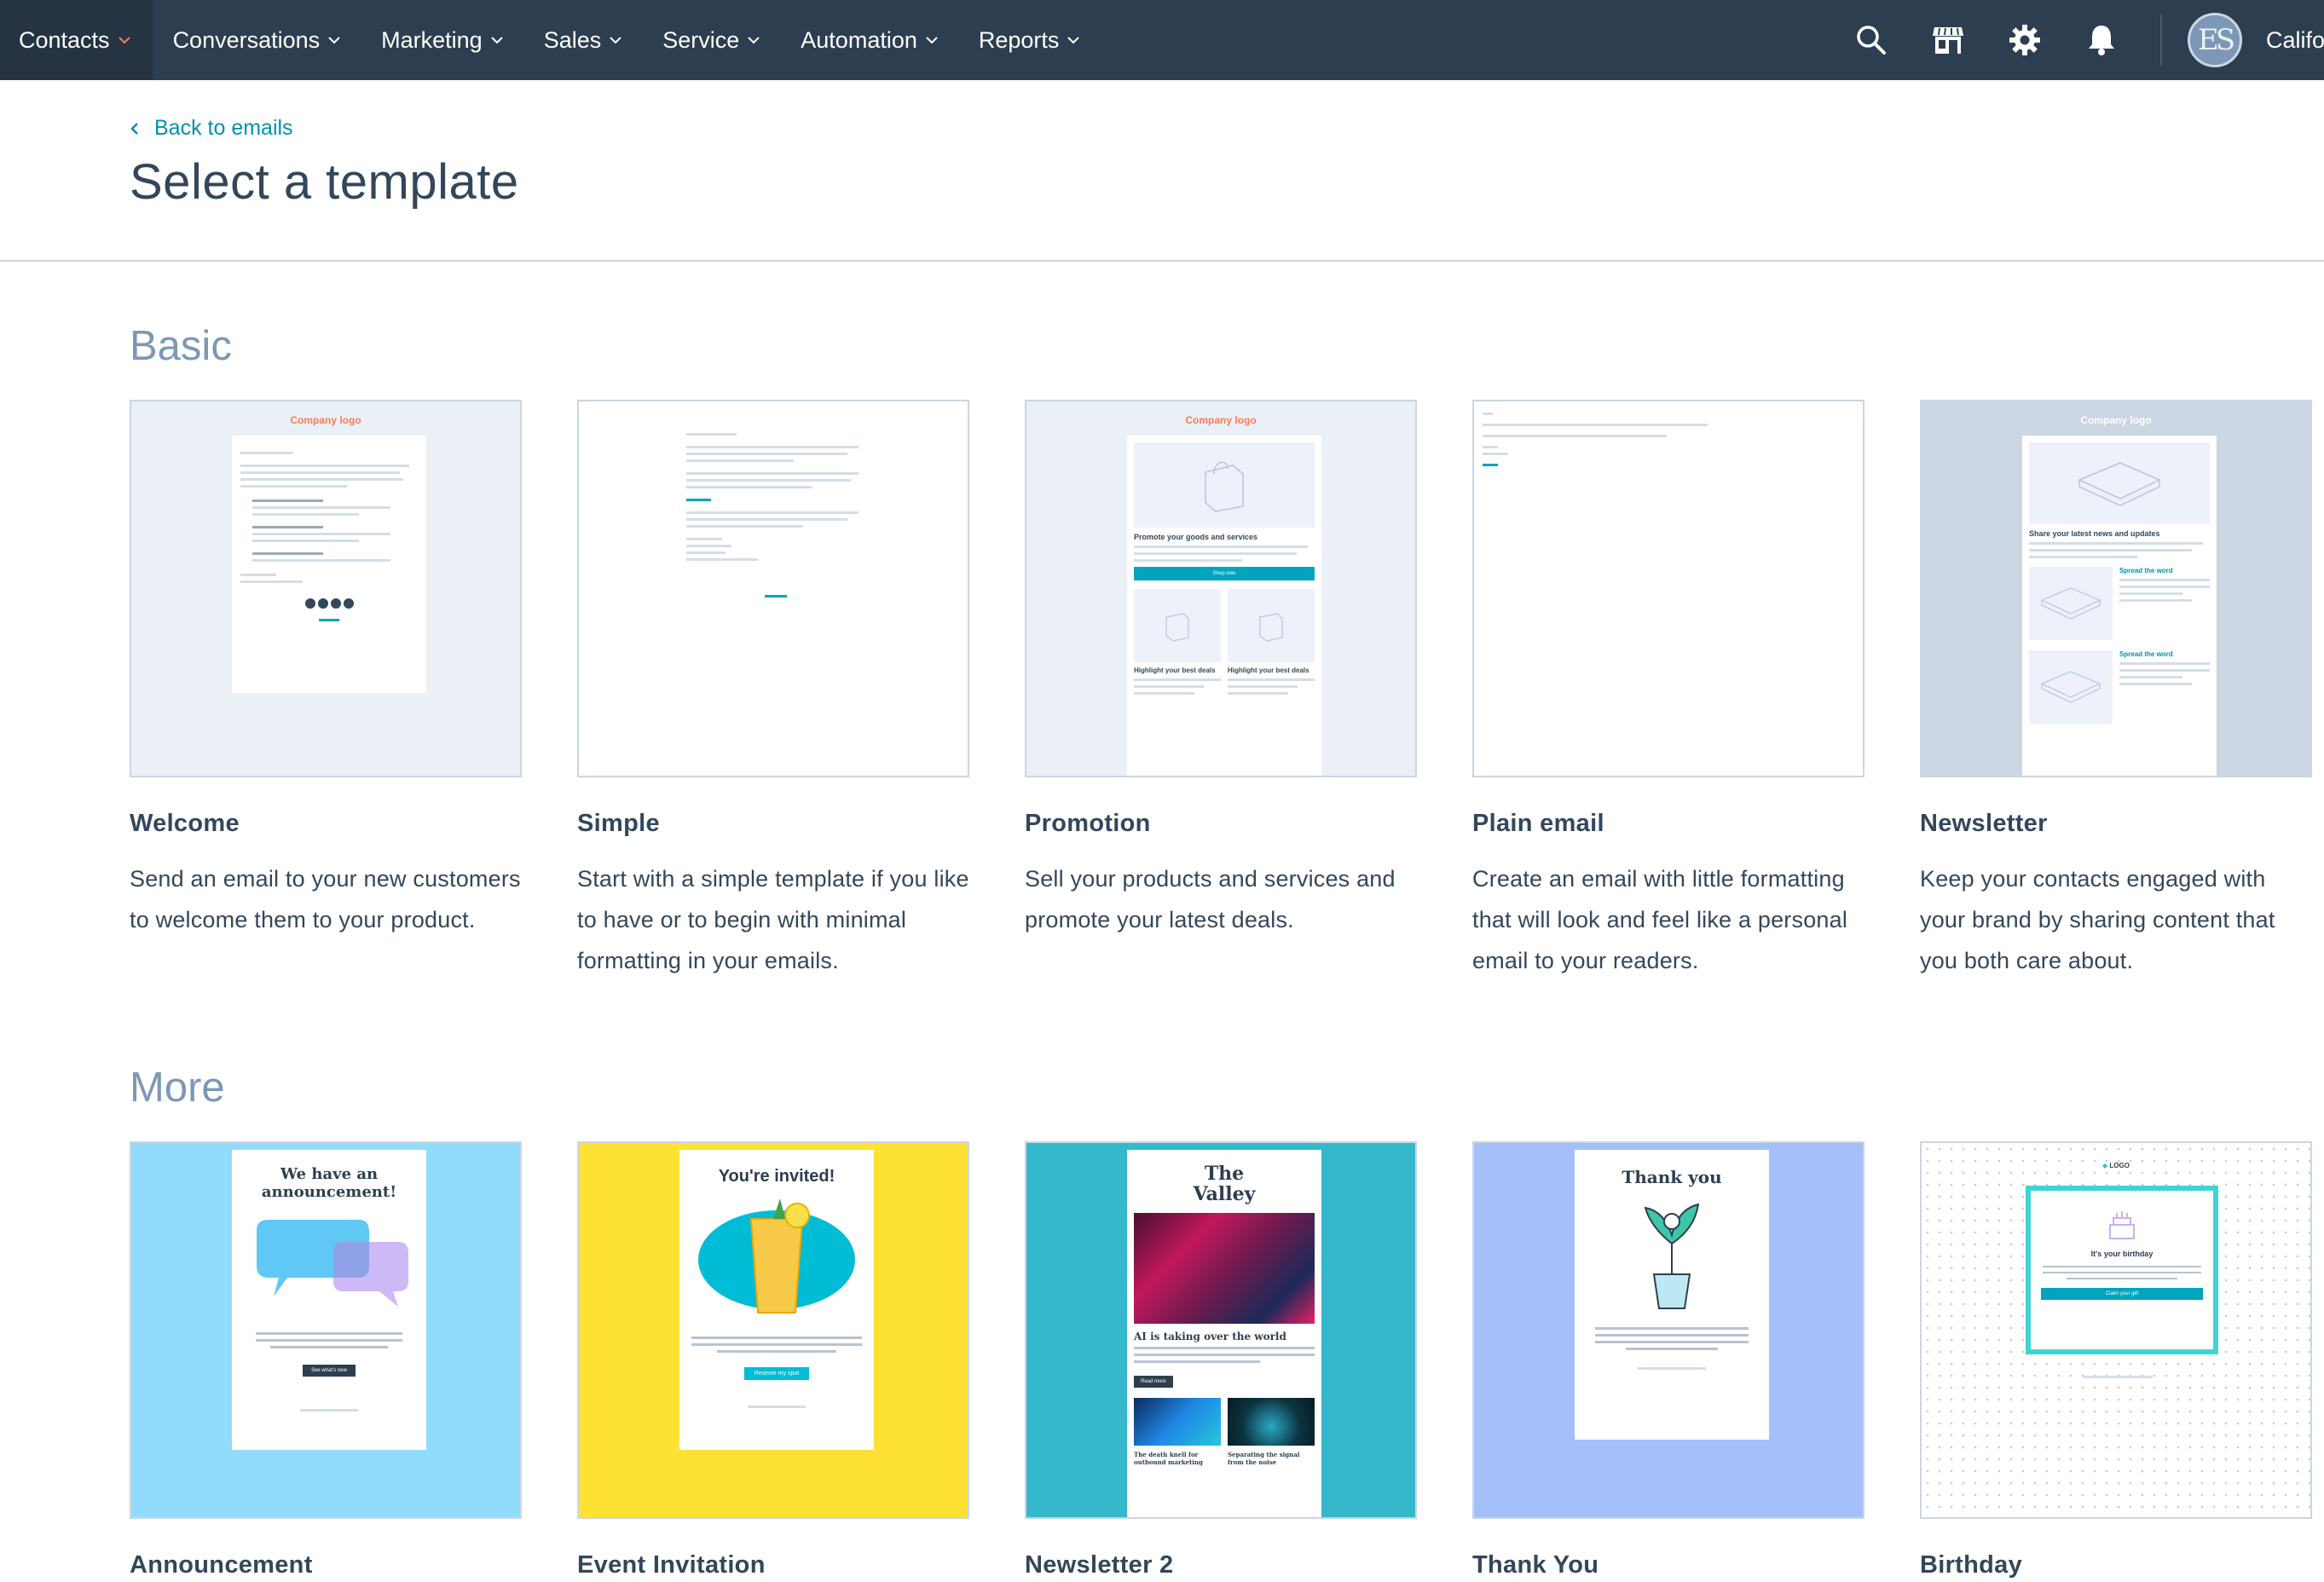  I want to click on nav-item-conversations: Conversations, so click(257, 40).